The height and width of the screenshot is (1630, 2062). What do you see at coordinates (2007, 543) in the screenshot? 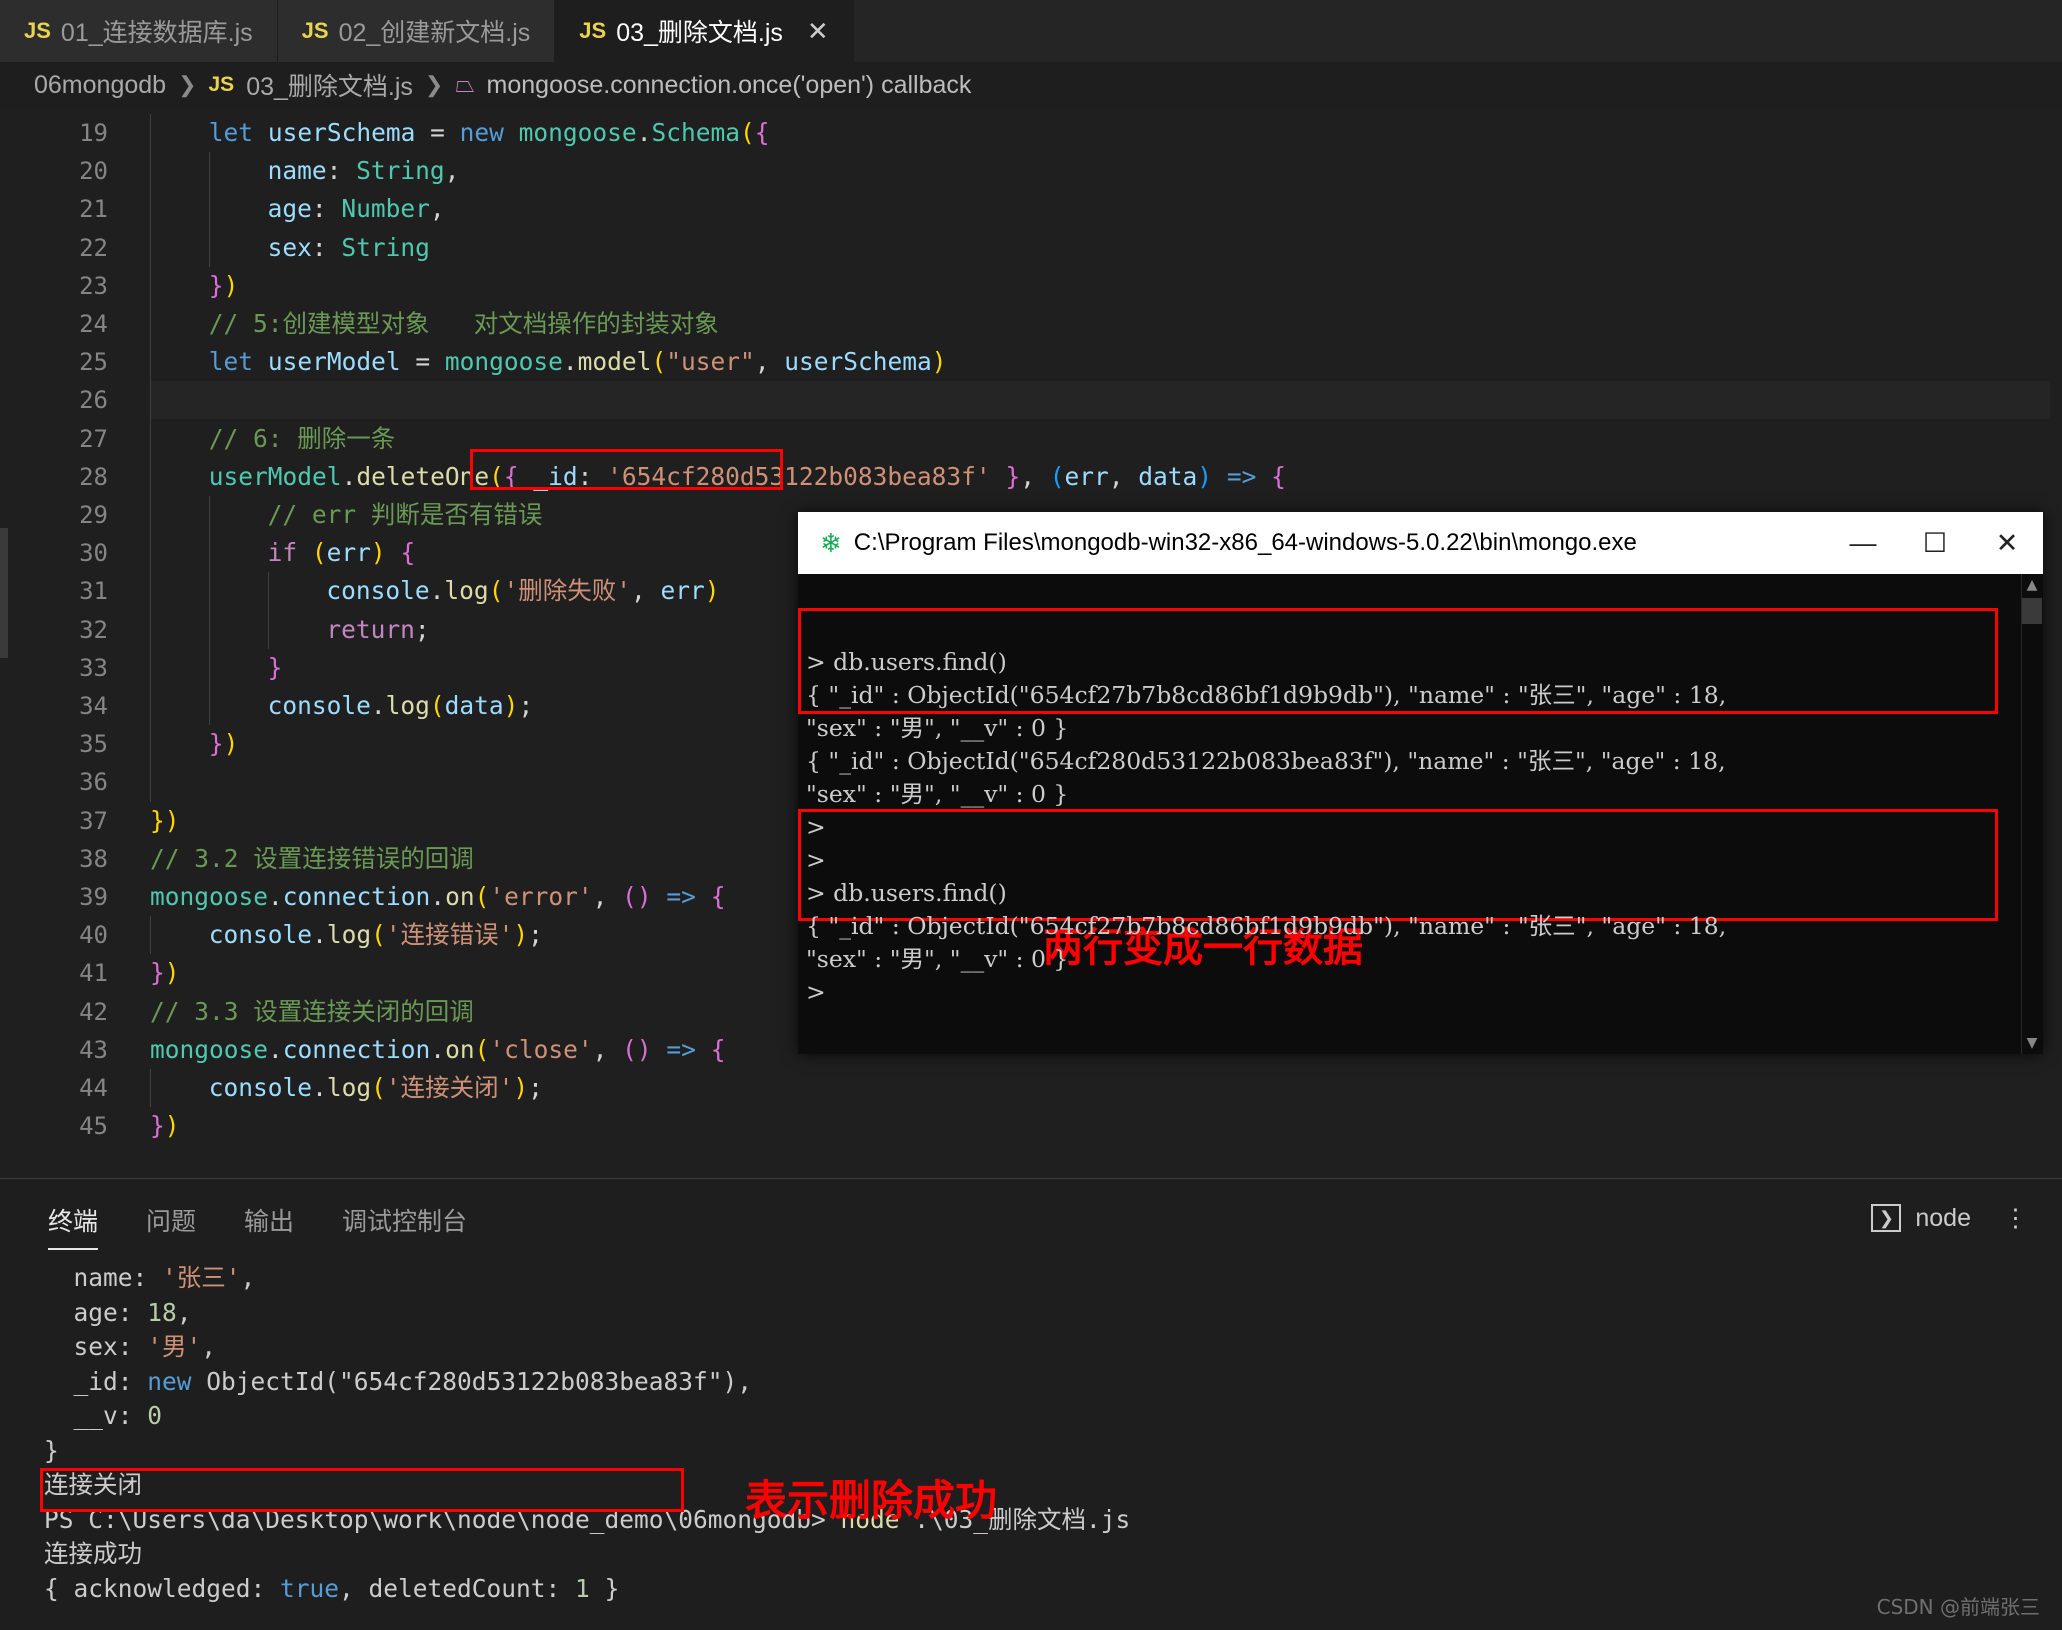
I see `close-button: ✕` at bounding box center [2007, 543].